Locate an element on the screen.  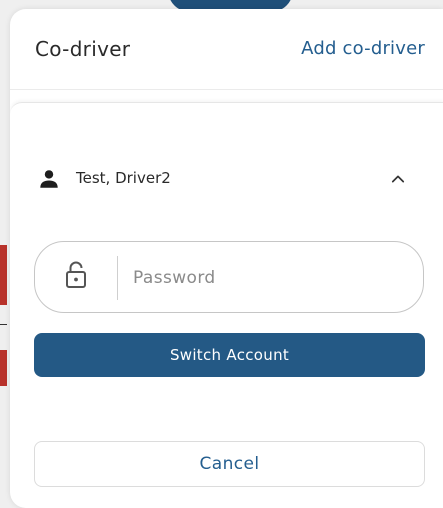
password-field is located at coordinates (229, 277).